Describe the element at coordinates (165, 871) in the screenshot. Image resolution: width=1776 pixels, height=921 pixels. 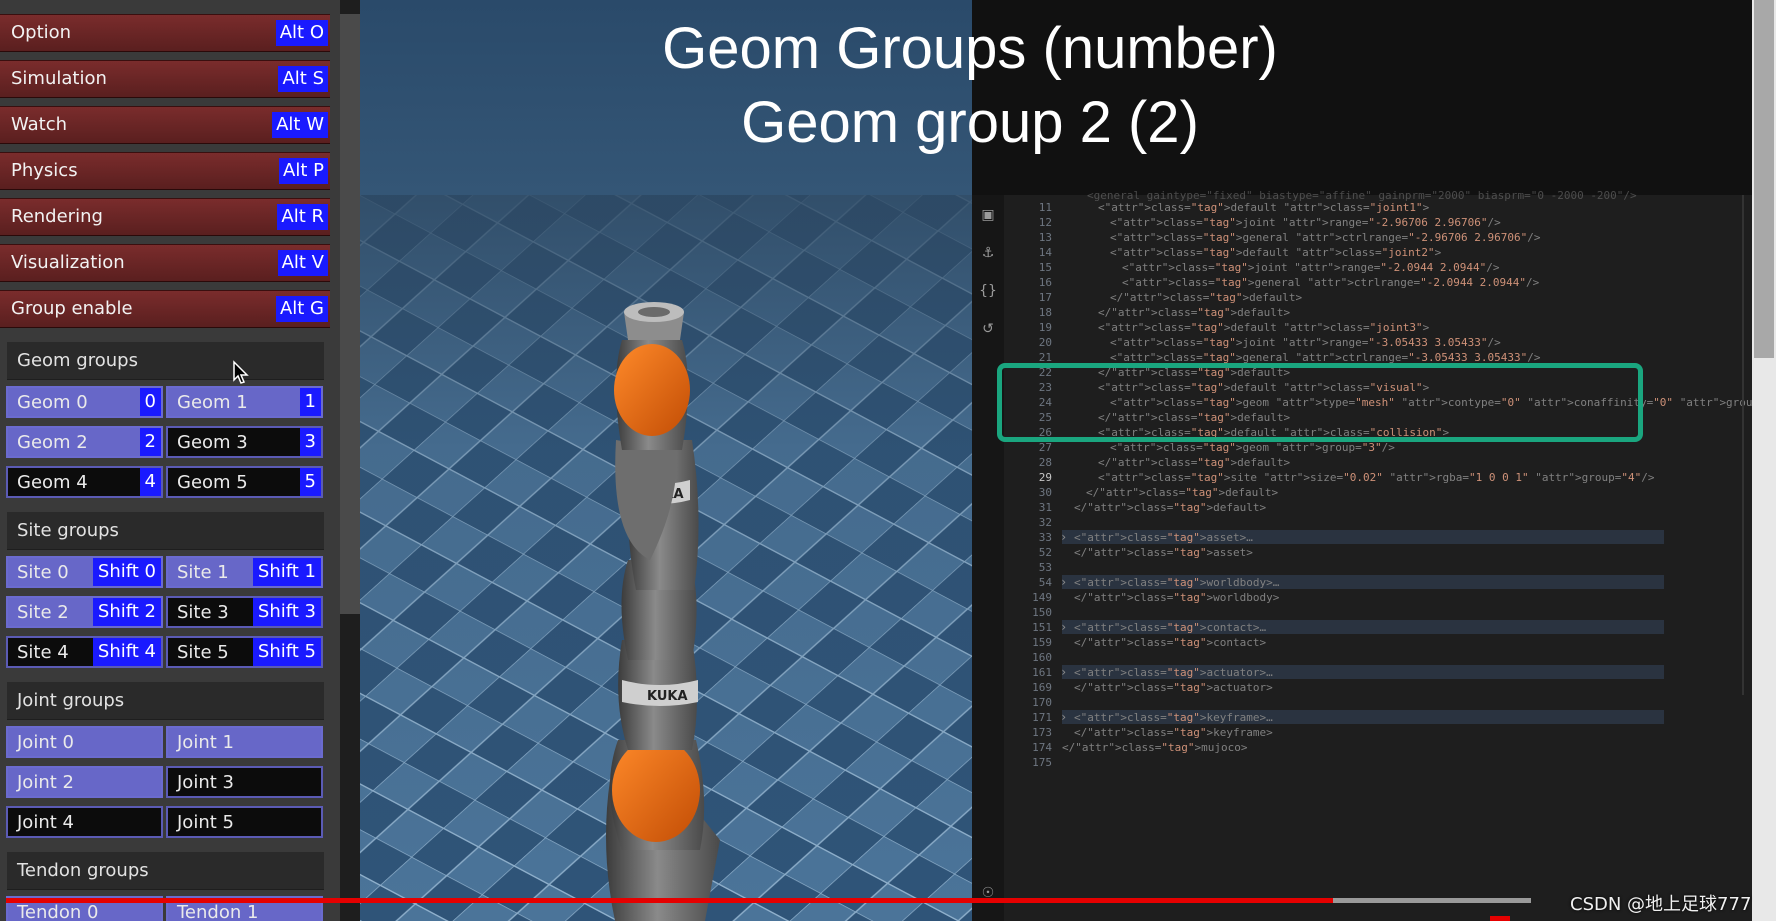
I see `tendon-groups-header: Tendon groups` at that location.